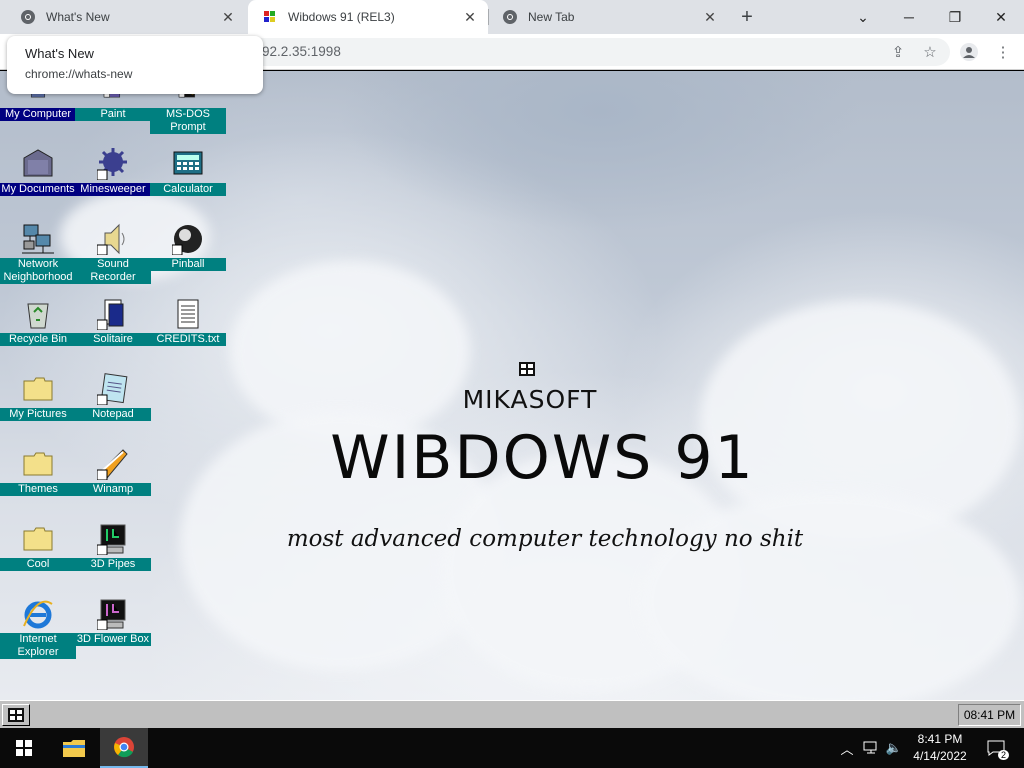 This screenshot has height=768, width=1024. I want to click on pinball-icon, so click(187, 240).